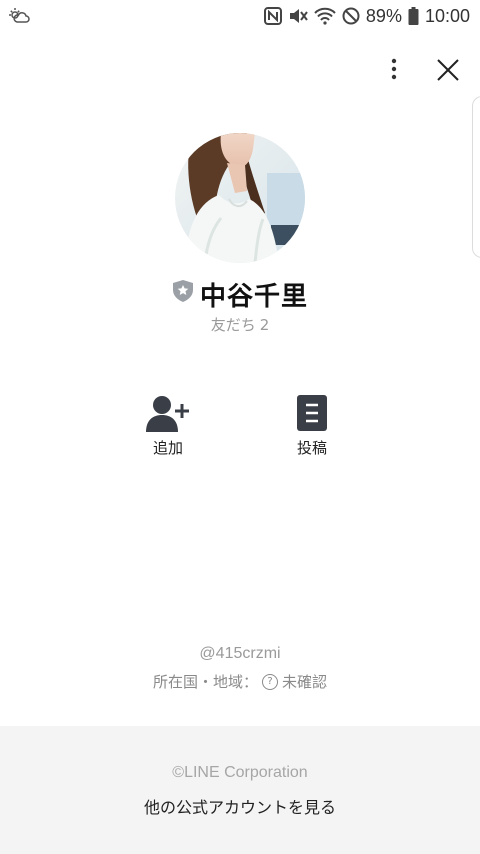  Describe the element at coordinates (233, 325) in the screenshot. I see `friends-label: 友だち` at that location.